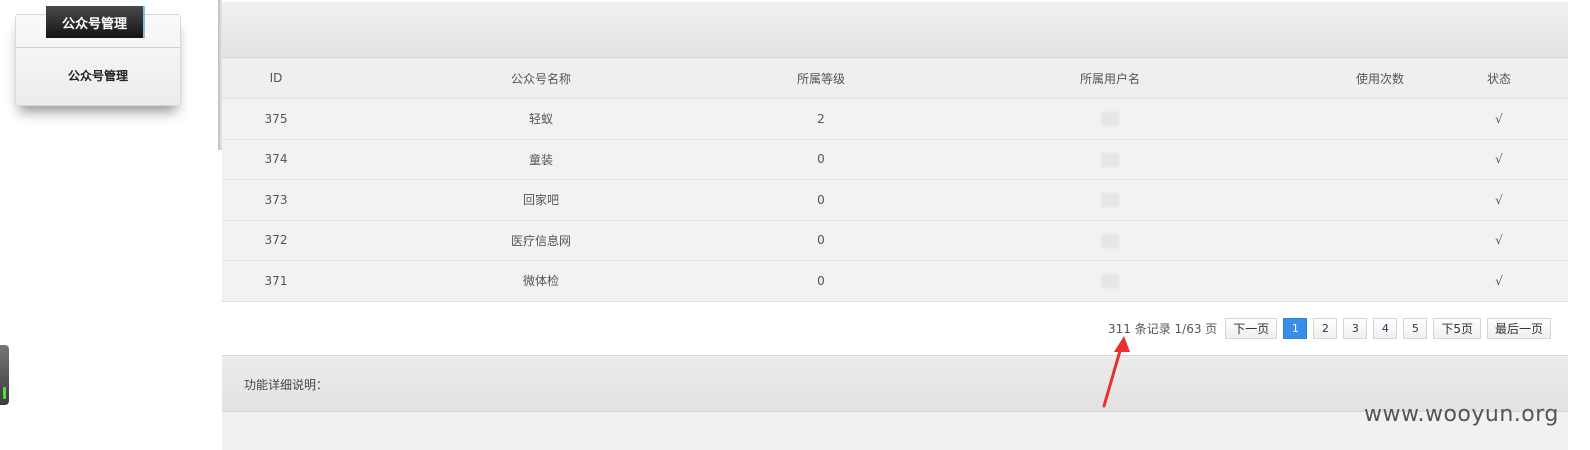 Image resolution: width=1590 pixels, height=450 pixels. Describe the element at coordinates (276, 281) in the screenshot. I see `cell-id: 371` at that location.